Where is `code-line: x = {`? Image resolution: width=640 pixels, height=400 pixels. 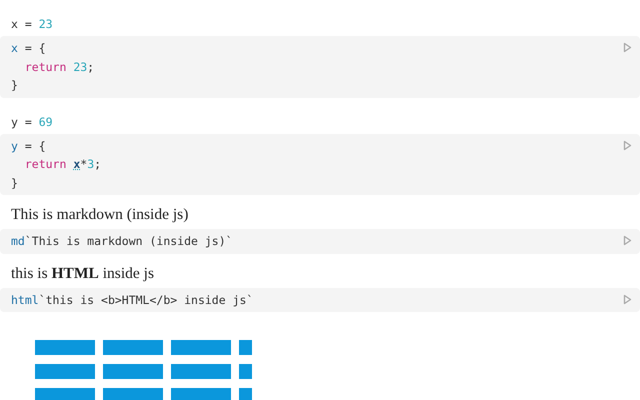
code-line: x = { is located at coordinates (28, 48).